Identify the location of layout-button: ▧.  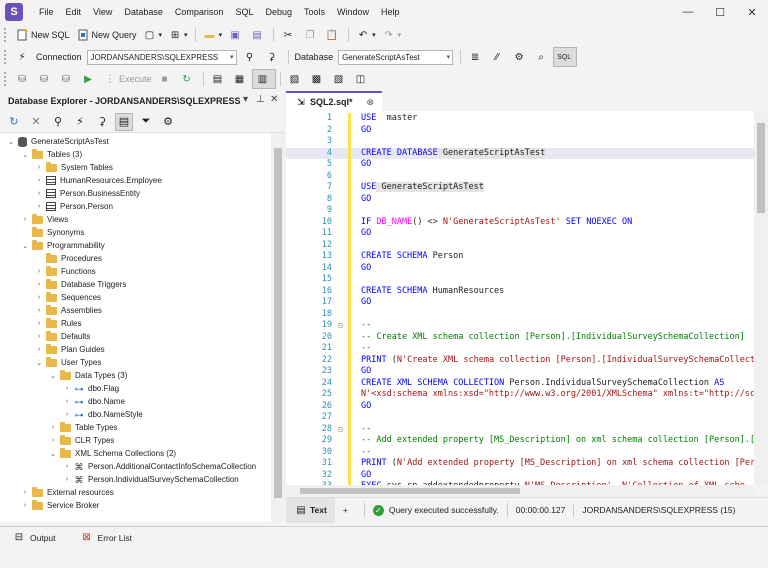
(340, 79).